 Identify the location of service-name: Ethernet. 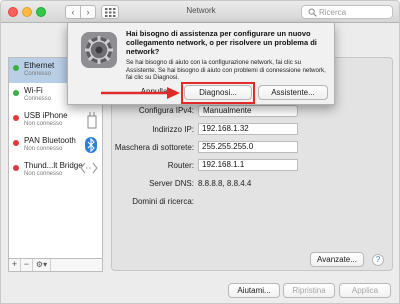
(39, 65).